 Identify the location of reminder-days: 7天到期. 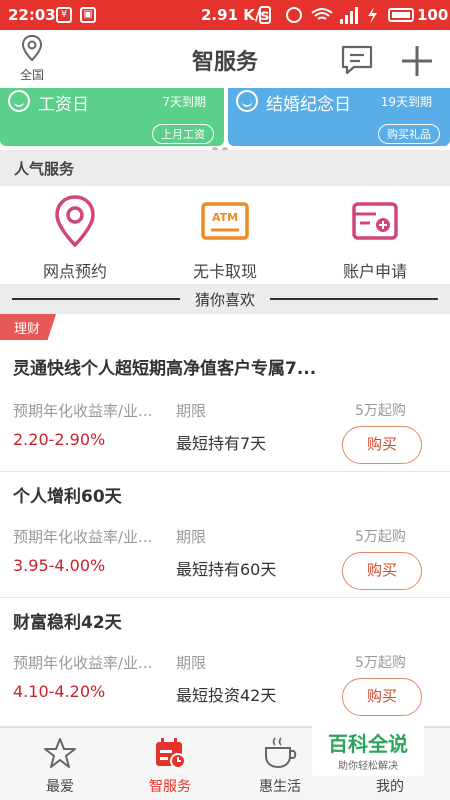
(184, 102).